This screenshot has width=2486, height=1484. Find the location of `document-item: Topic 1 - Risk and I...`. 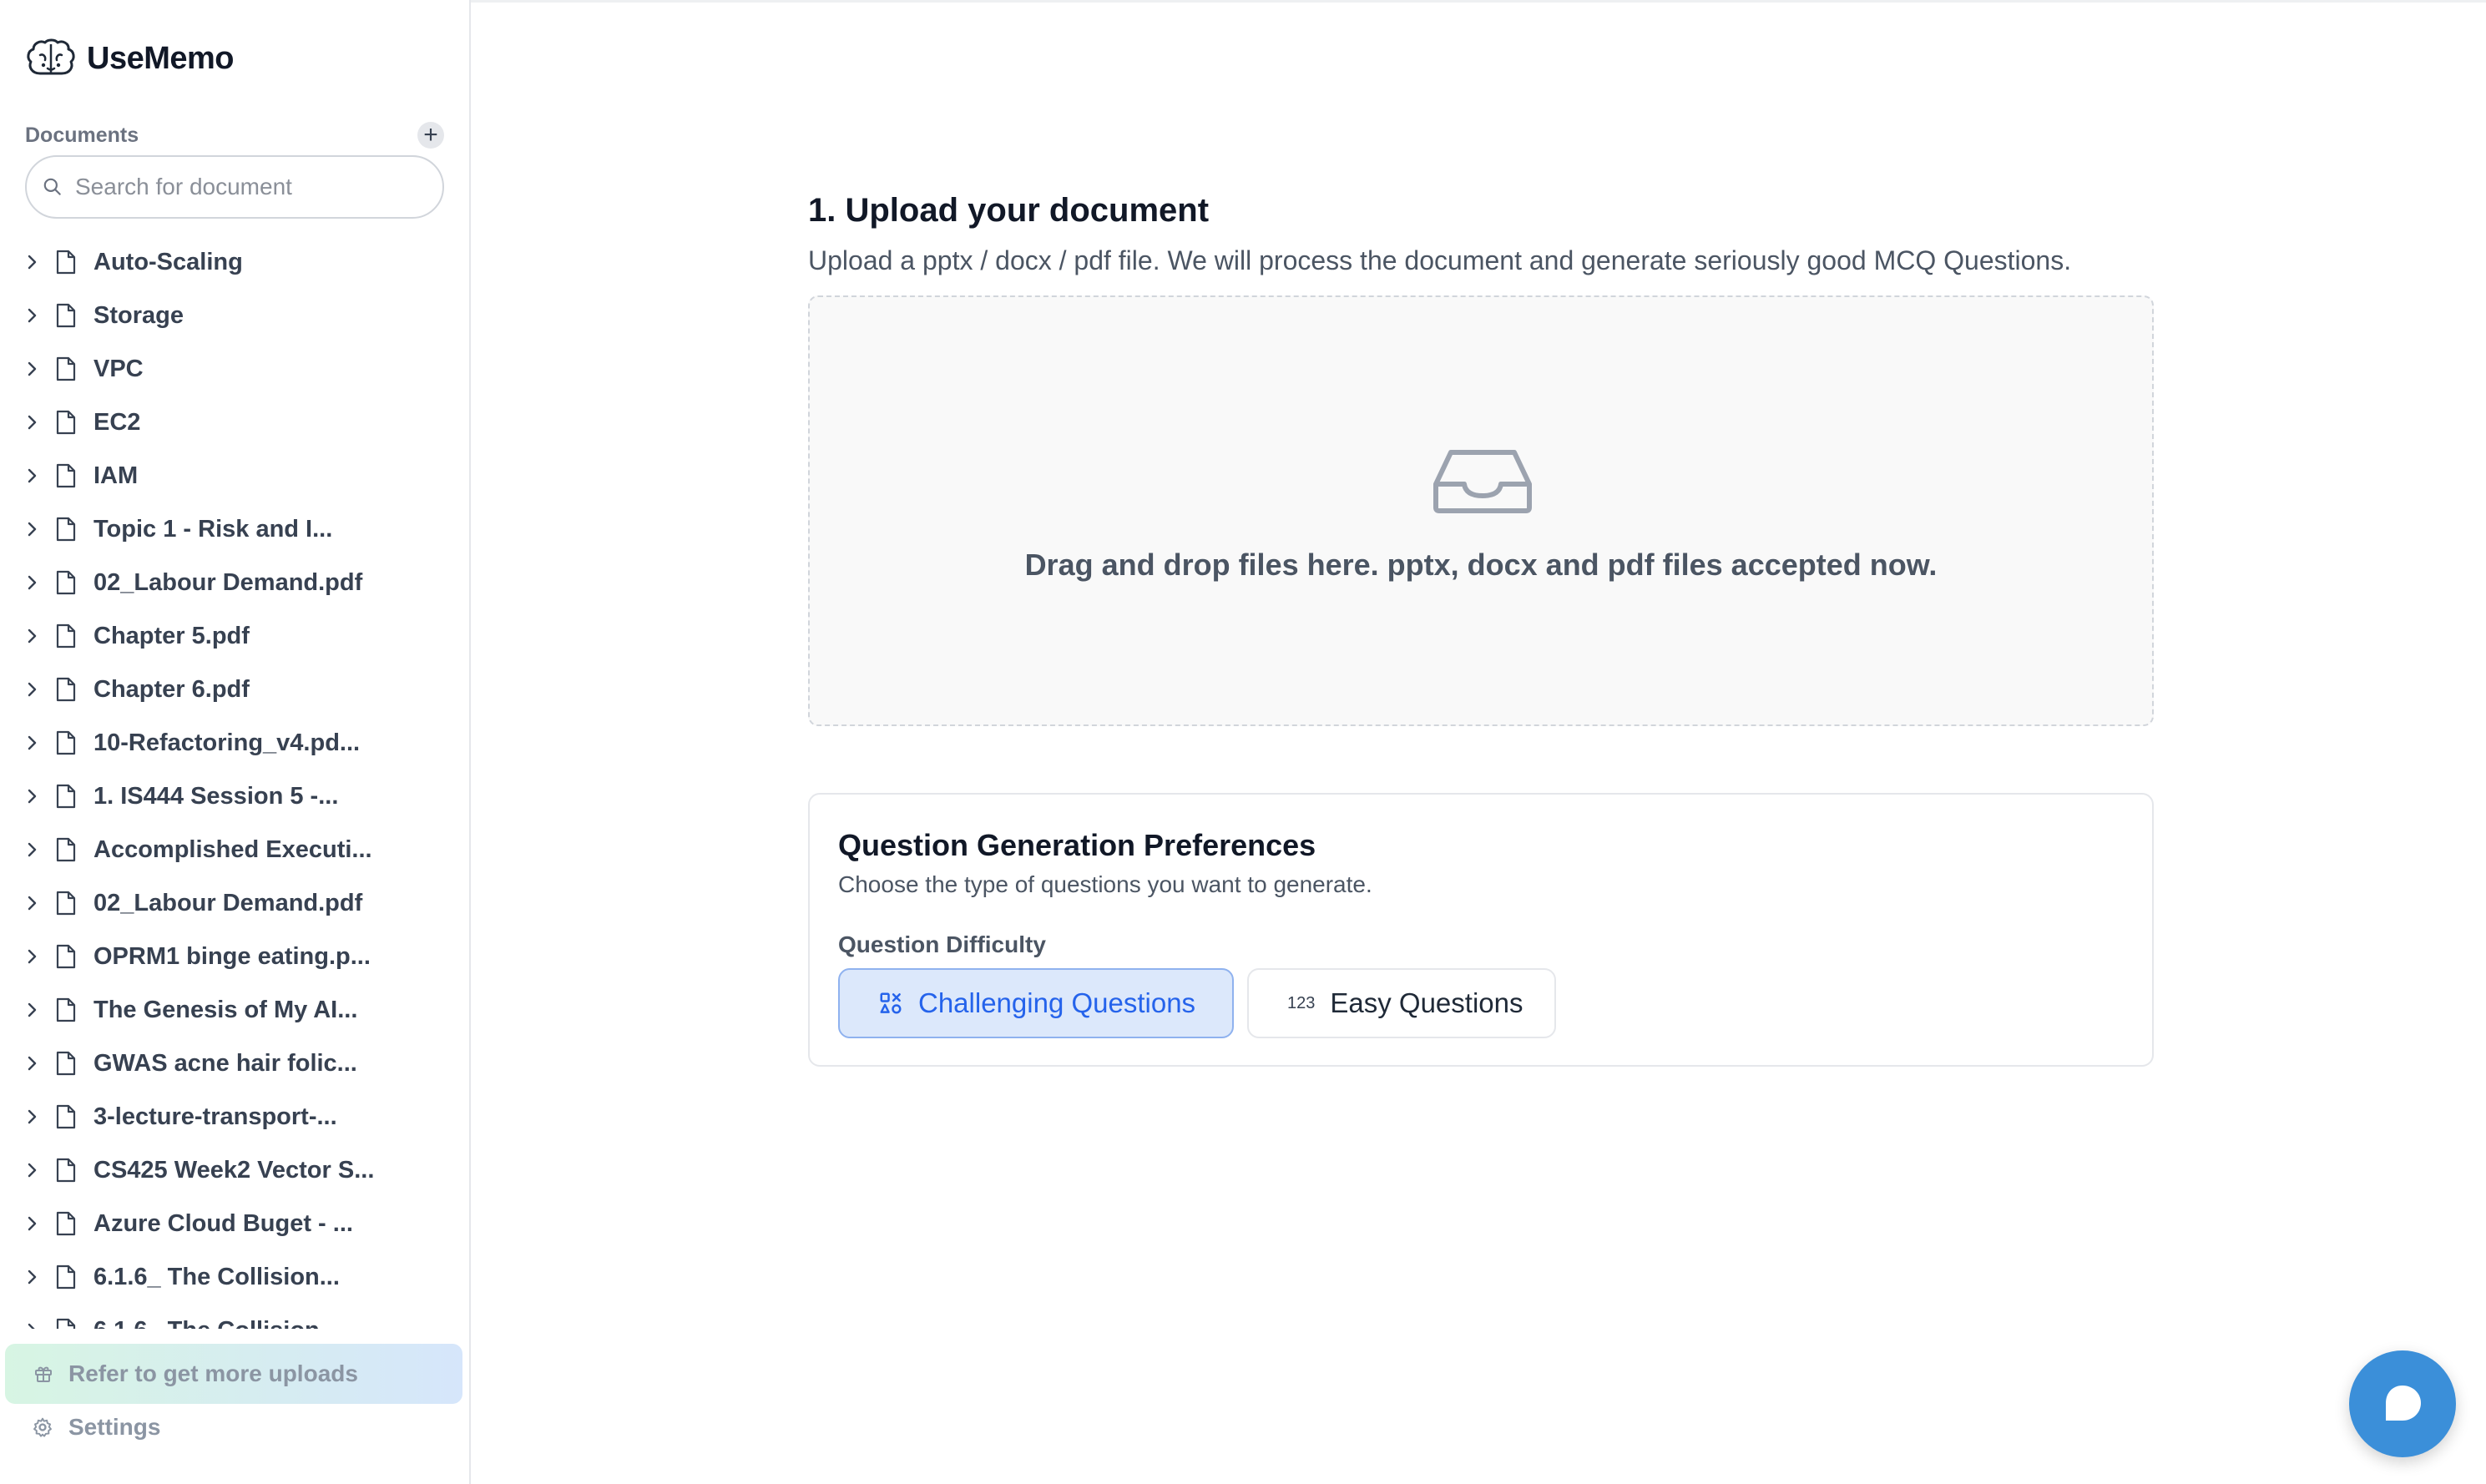

document-item: Topic 1 - Risk and I... is located at coordinates (235, 529).